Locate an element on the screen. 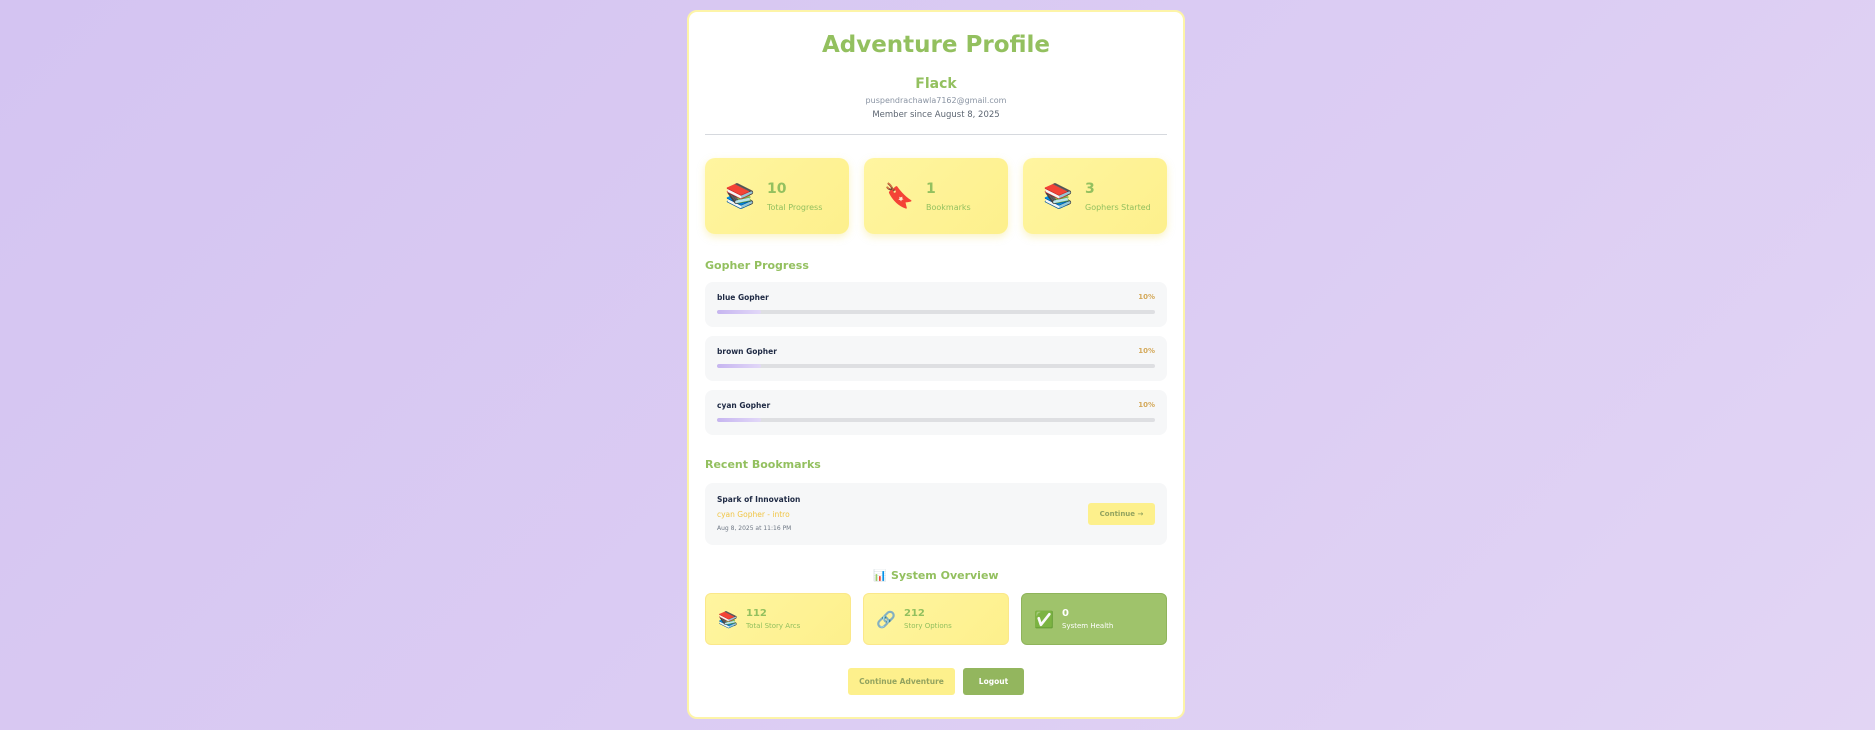 This screenshot has height=730, width=1875. stat-card-bookmarks: 🔖 1 Bookmarks is located at coordinates (936, 196).